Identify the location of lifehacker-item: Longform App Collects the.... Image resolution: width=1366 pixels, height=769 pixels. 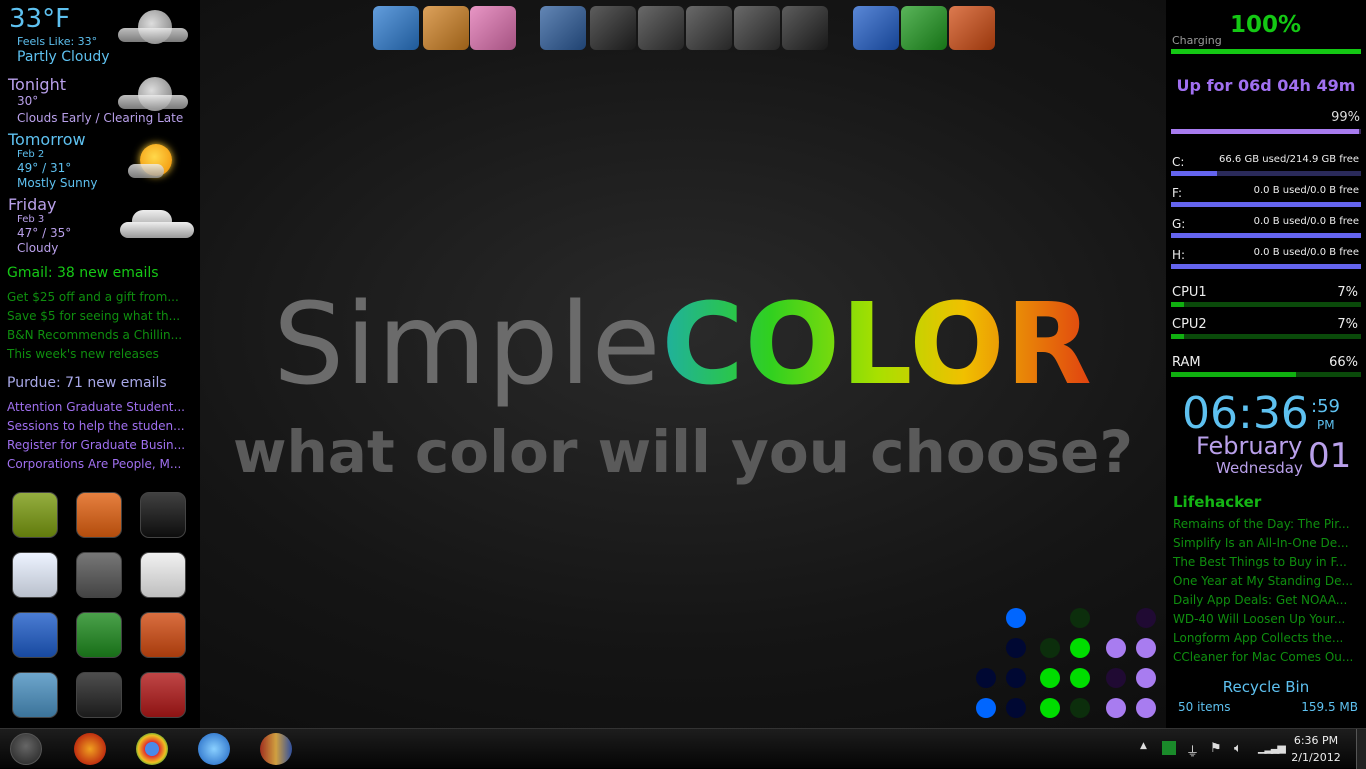
(1258, 638).